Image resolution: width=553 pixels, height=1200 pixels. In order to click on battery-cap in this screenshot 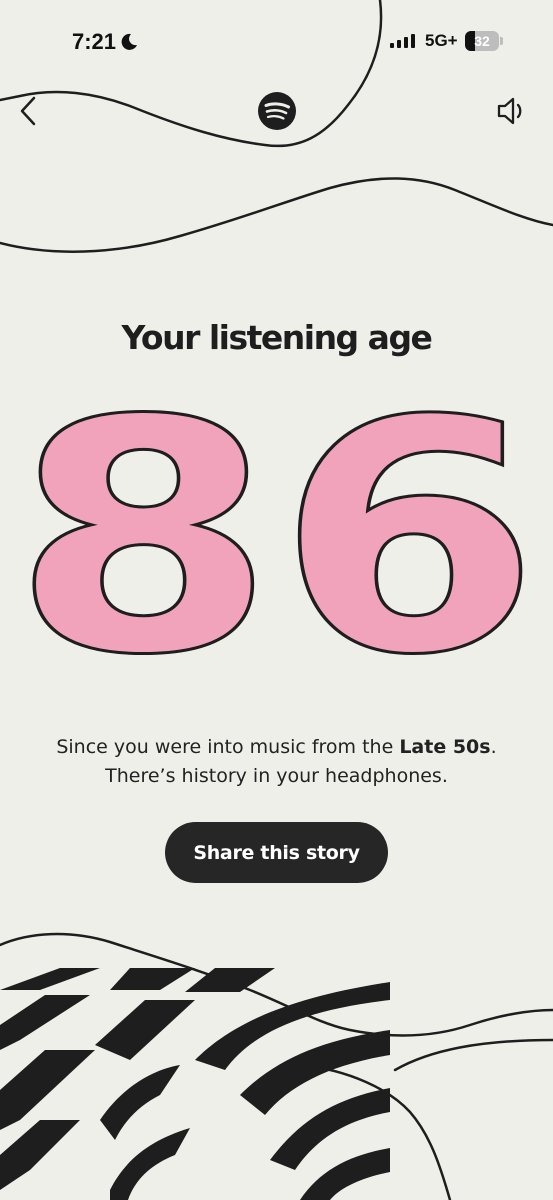, I will do `click(501, 41)`.